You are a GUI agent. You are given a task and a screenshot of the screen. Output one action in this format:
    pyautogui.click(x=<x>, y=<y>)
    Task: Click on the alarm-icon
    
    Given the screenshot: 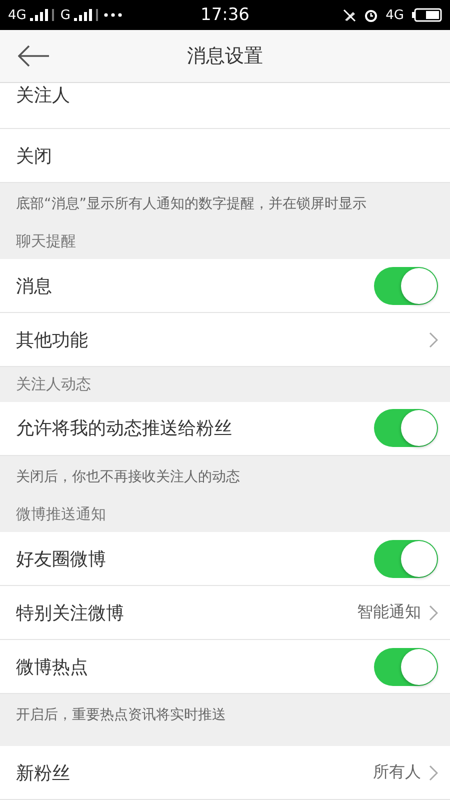 What is the action you would take?
    pyautogui.click(x=371, y=15)
    